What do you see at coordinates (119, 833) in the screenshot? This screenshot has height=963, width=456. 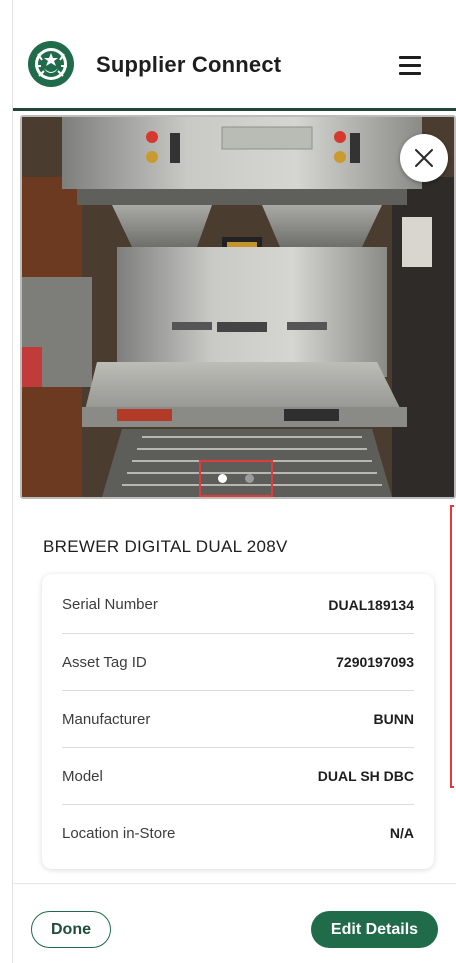 I see `detail-label: Location in-Store` at bounding box center [119, 833].